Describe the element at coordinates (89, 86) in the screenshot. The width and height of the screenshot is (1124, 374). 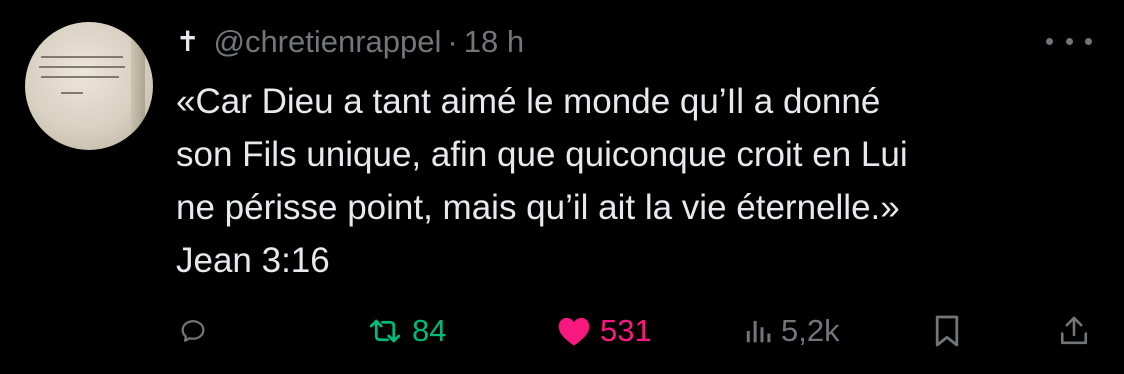
I see `avatar` at that location.